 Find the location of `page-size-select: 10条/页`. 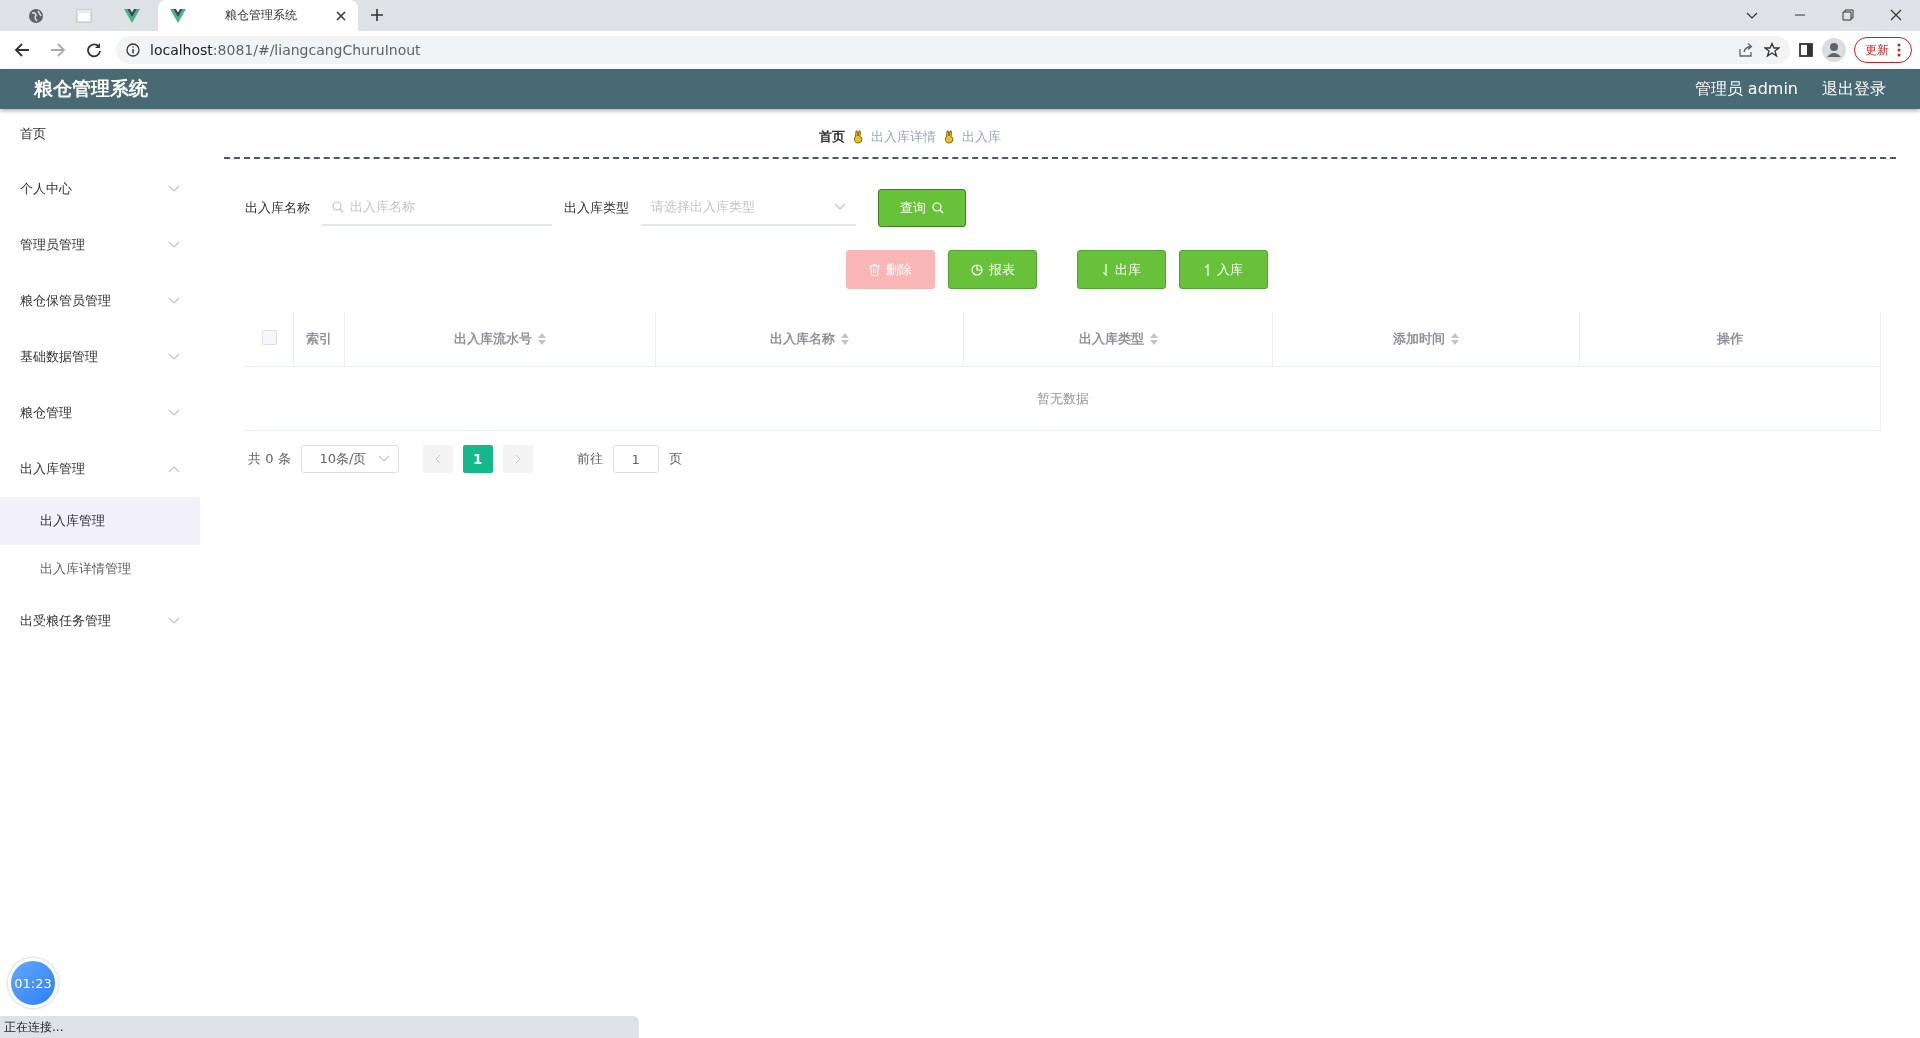

page-size-select: 10条/页 is located at coordinates (349, 459).